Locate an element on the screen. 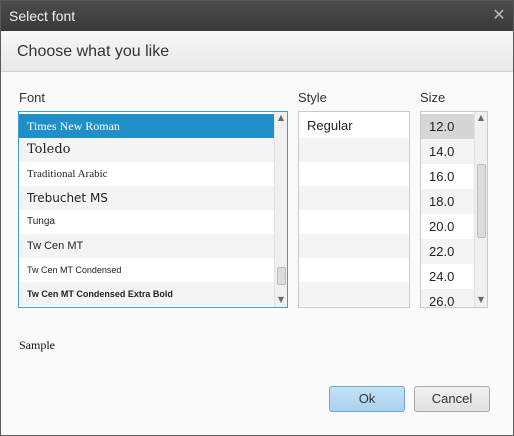 The width and height of the screenshot is (514, 436). size-list-scrollbar: ▲ ▼ is located at coordinates (480, 209).